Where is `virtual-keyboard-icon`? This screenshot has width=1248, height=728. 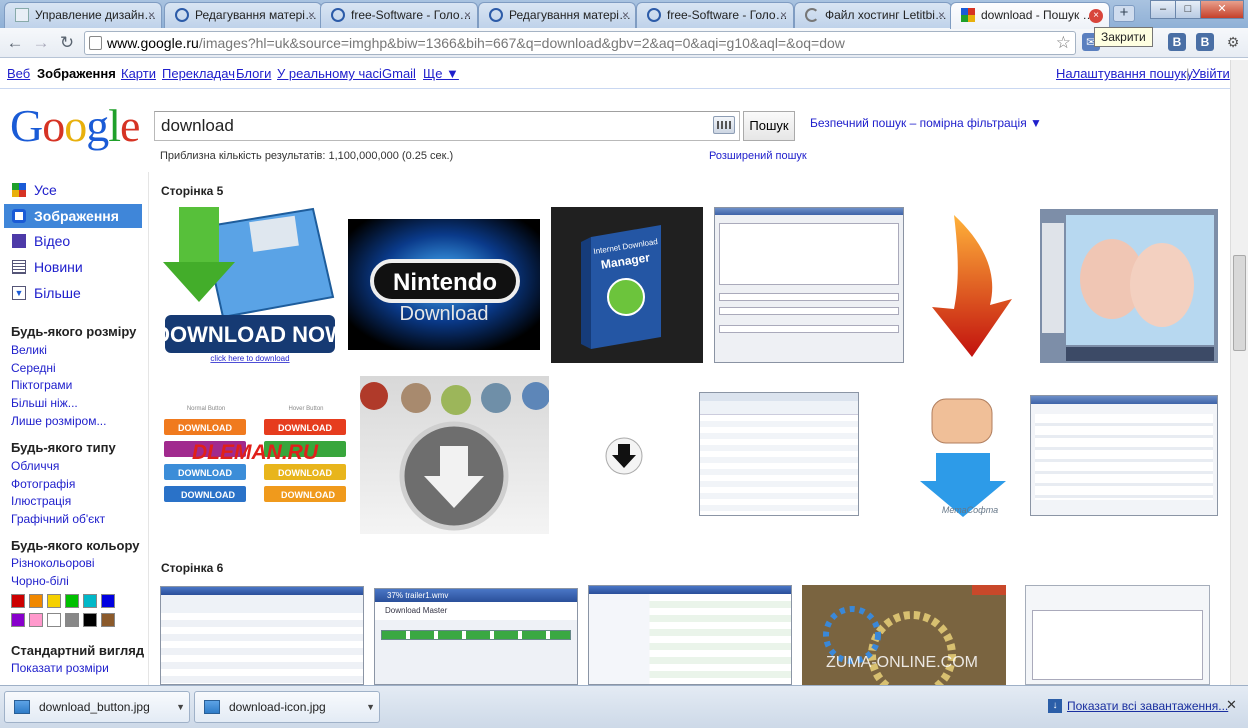
virtual-keyboard-icon is located at coordinates (724, 125).